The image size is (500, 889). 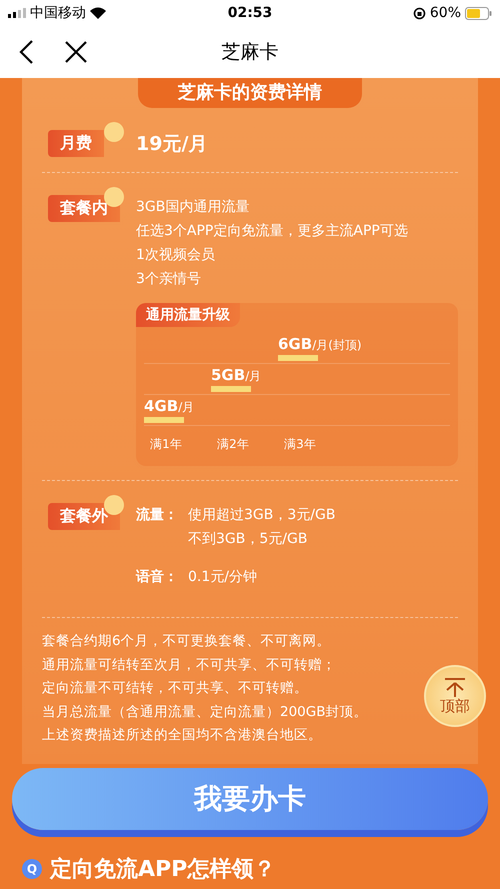 What do you see at coordinates (189, 665) in the screenshot?
I see `note-line: 通用流量可结转至次月，不可共享、不可转赠；` at bounding box center [189, 665].